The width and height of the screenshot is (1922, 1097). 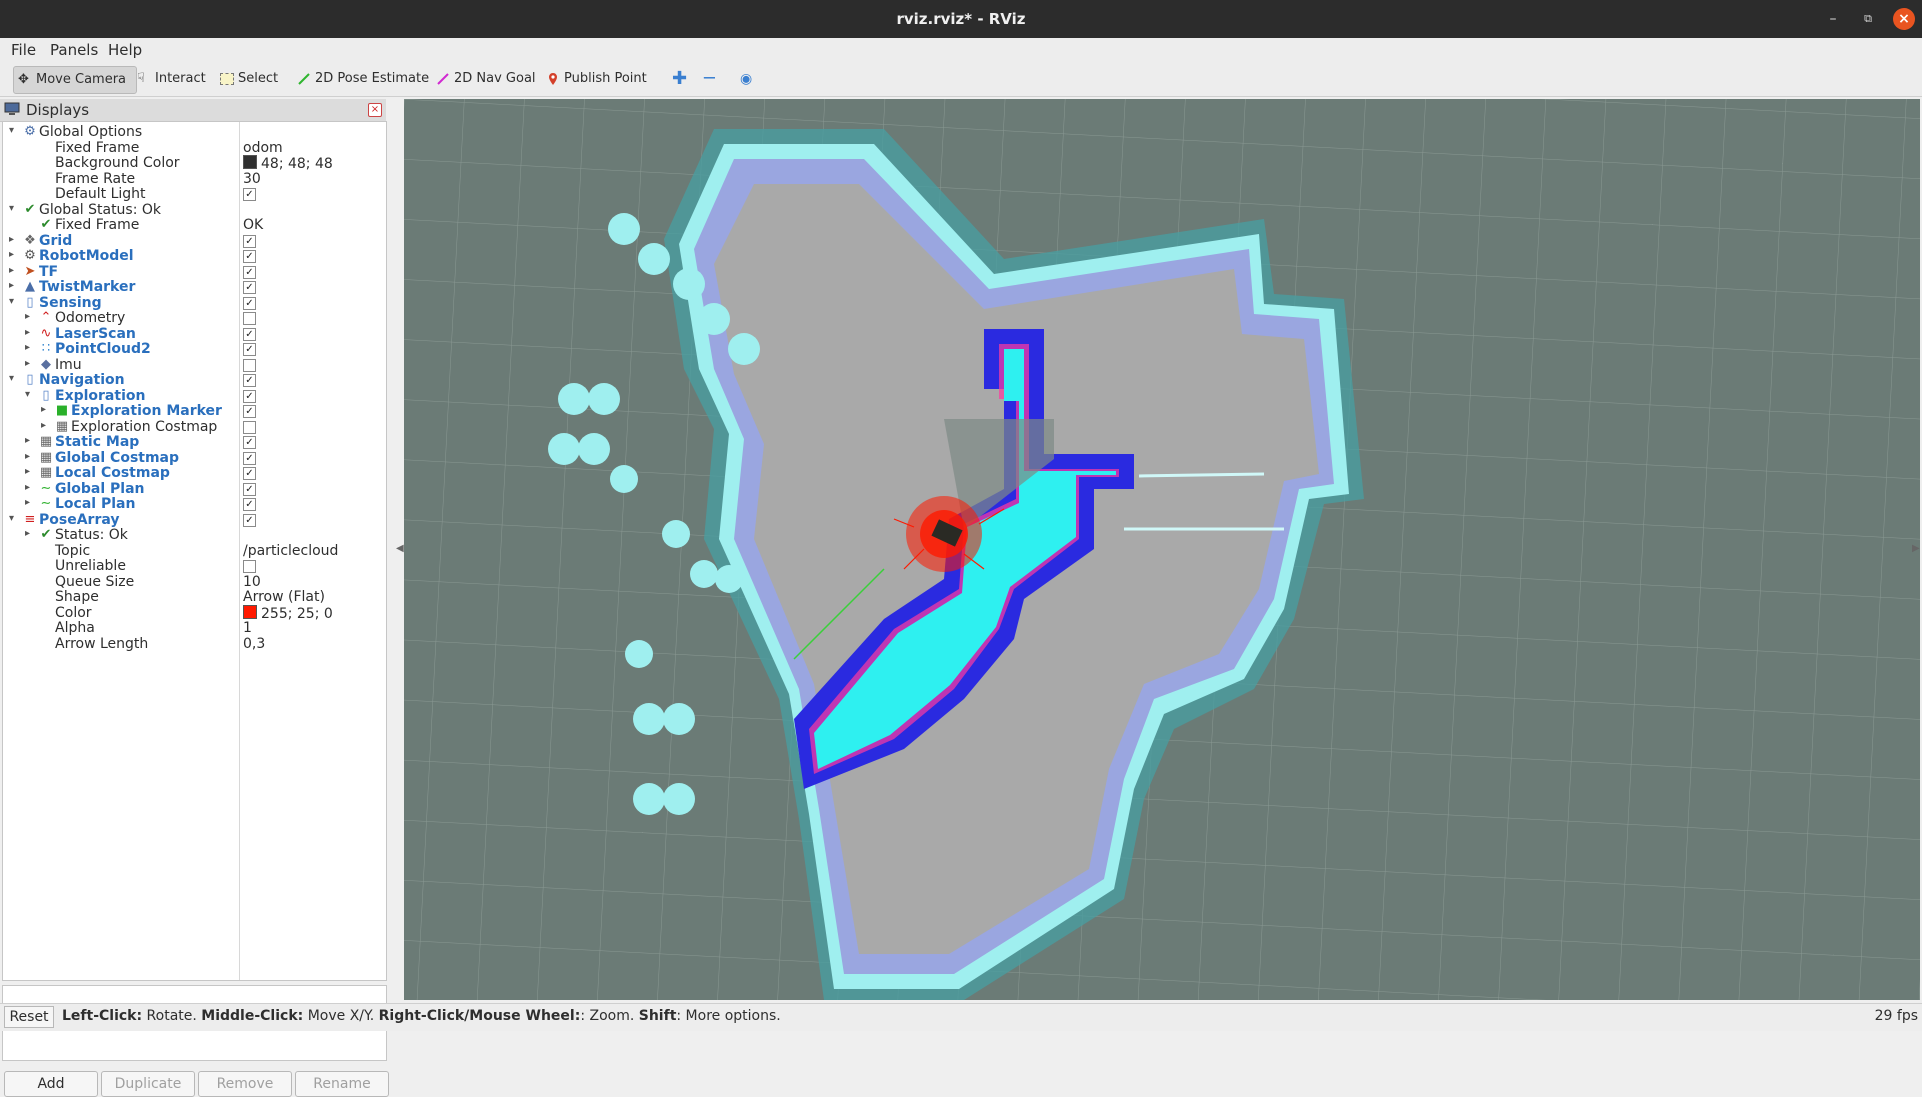 I want to click on hint-key: Shift, so click(x=657, y=1016).